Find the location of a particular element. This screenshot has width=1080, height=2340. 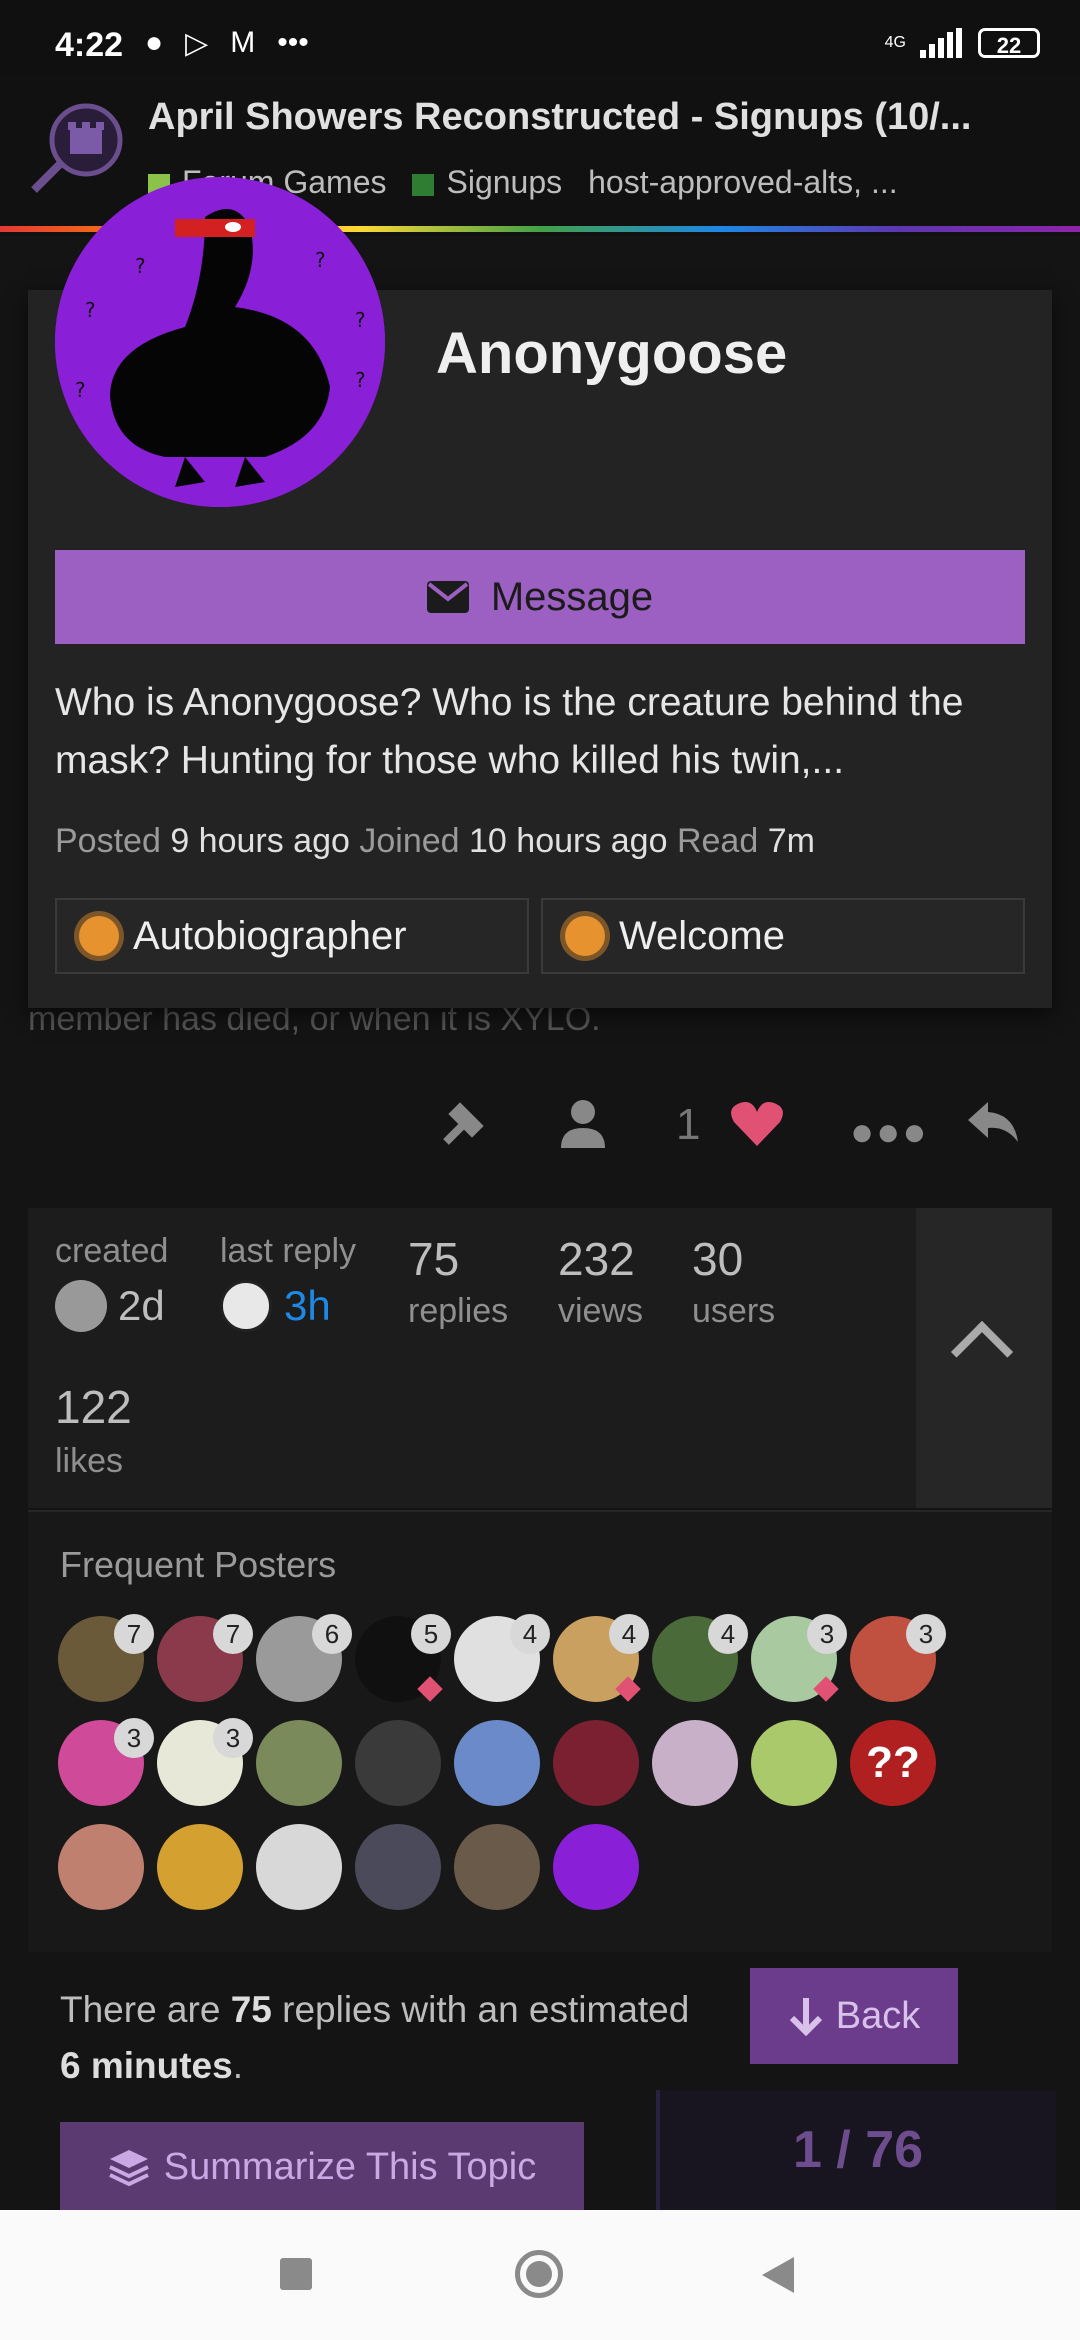

created-value: 2d is located at coordinates (141, 1305).